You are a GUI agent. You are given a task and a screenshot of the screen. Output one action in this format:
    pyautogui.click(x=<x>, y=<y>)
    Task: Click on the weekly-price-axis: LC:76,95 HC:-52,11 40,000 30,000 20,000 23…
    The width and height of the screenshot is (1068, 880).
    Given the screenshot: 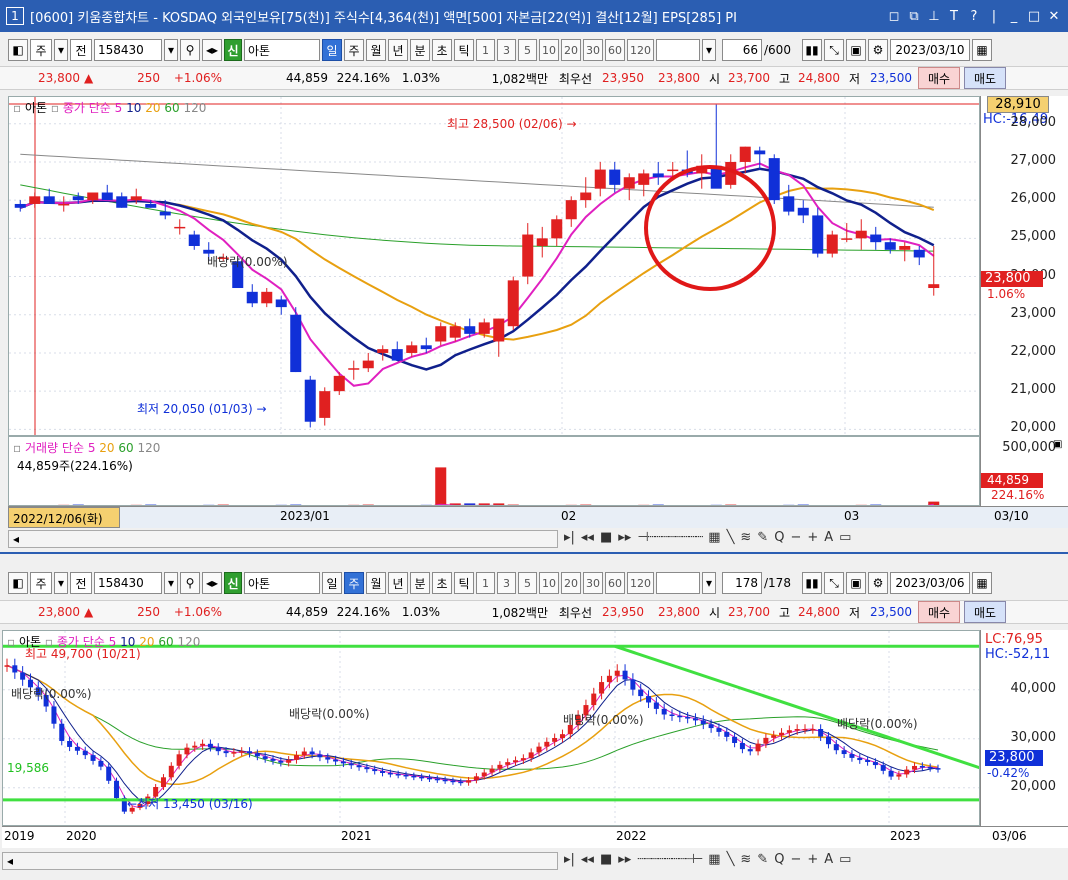 What is the action you would take?
    pyautogui.click(x=1024, y=728)
    